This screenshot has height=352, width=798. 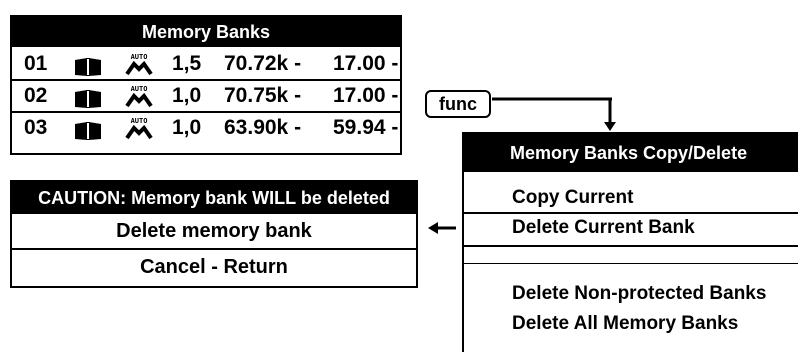 What do you see at coordinates (631, 153) in the screenshot?
I see `copy-delete-title: Memory Banks Copy/Delete` at bounding box center [631, 153].